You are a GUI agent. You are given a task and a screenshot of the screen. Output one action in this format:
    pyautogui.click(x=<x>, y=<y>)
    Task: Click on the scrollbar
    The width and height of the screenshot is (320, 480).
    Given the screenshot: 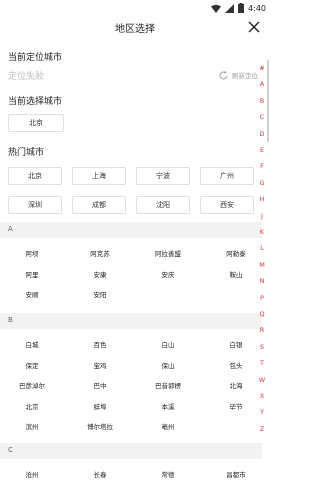 What is the action you would take?
    pyautogui.click(x=268, y=101)
    